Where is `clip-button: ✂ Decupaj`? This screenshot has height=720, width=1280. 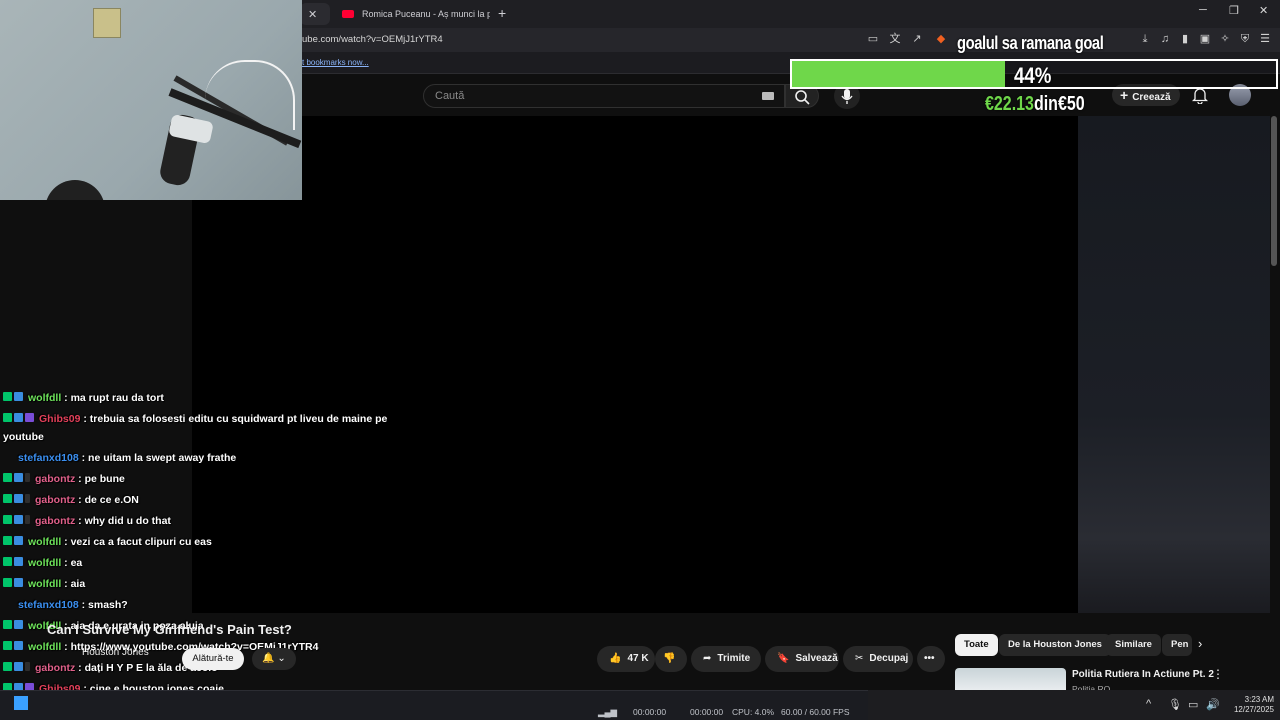 clip-button: ✂ Decupaj is located at coordinates (878, 659).